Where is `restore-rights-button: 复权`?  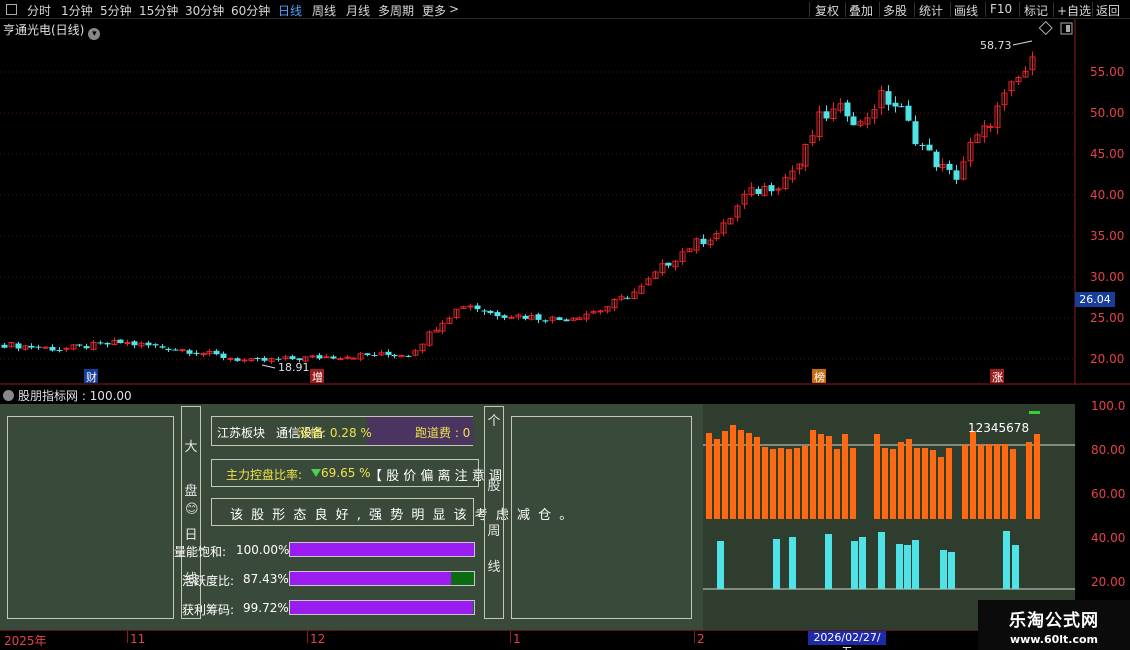
restore-rights-button: 复权 is located at coordinates (827, 10).